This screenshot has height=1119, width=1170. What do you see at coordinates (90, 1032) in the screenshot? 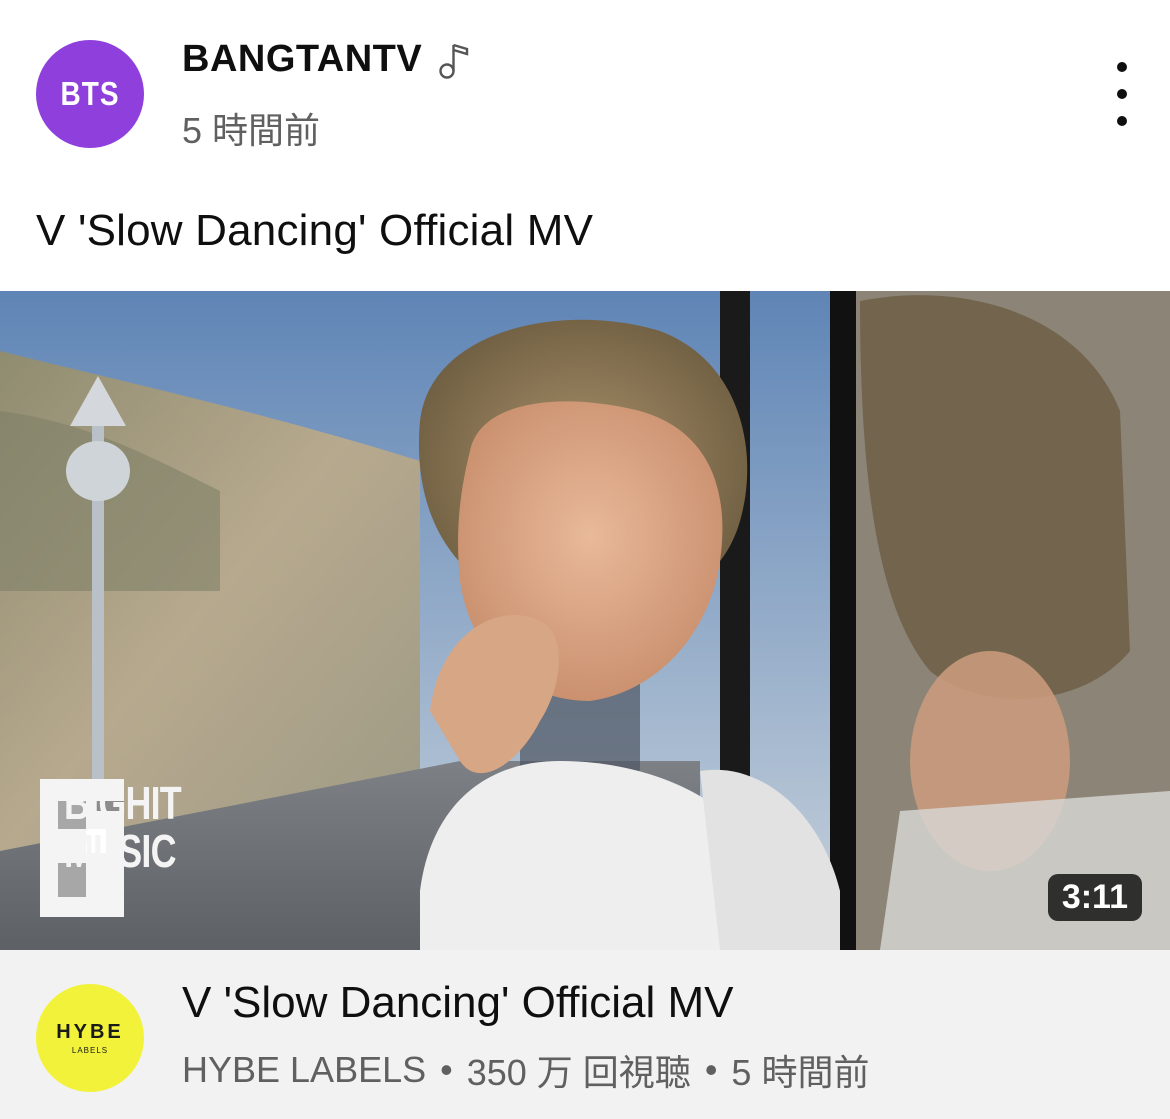
I see `hybe-avatar-text: HYBE` at bounding box center [90, 1032].